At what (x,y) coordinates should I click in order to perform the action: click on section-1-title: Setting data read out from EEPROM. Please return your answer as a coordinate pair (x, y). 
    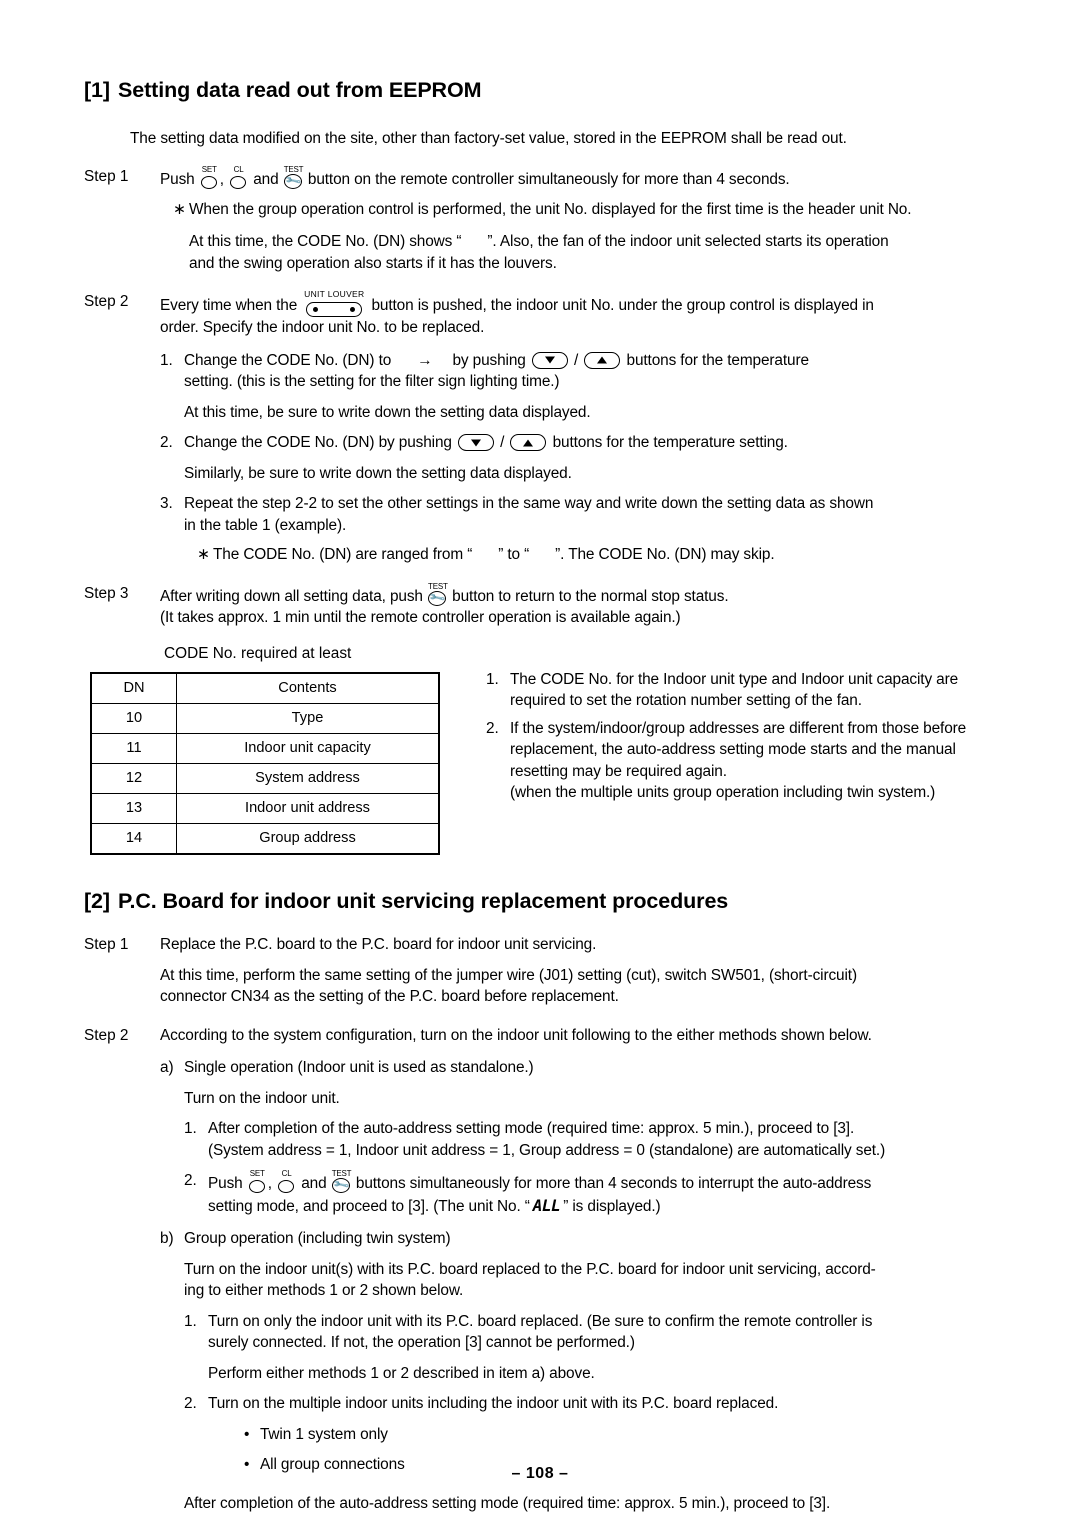
    Looking at the image, I should click on (299, 90).